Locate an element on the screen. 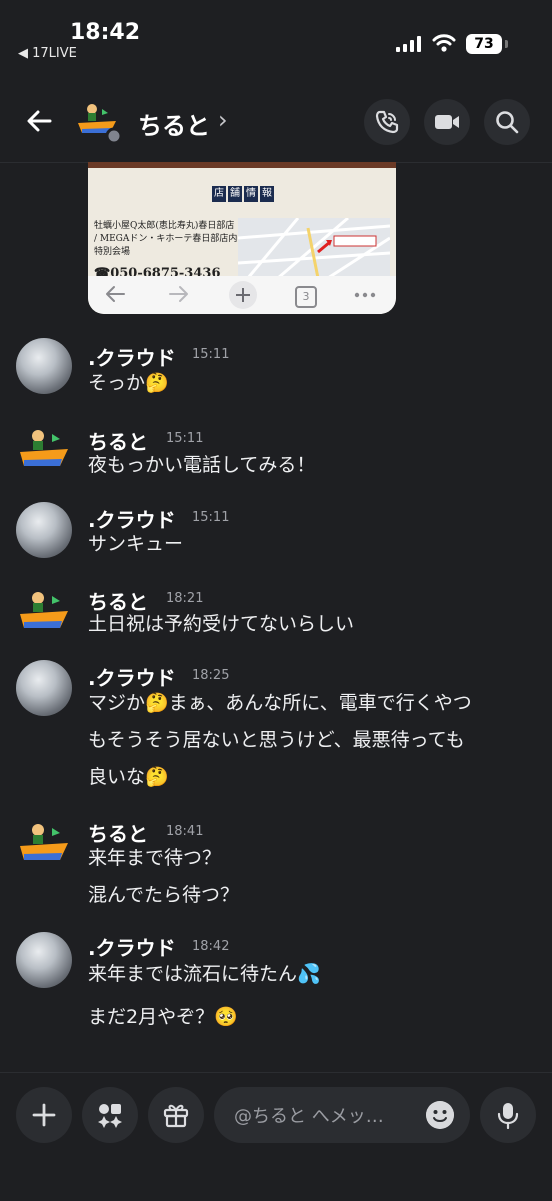  store-info-char: 舗 is located at coordinates (235, 194).